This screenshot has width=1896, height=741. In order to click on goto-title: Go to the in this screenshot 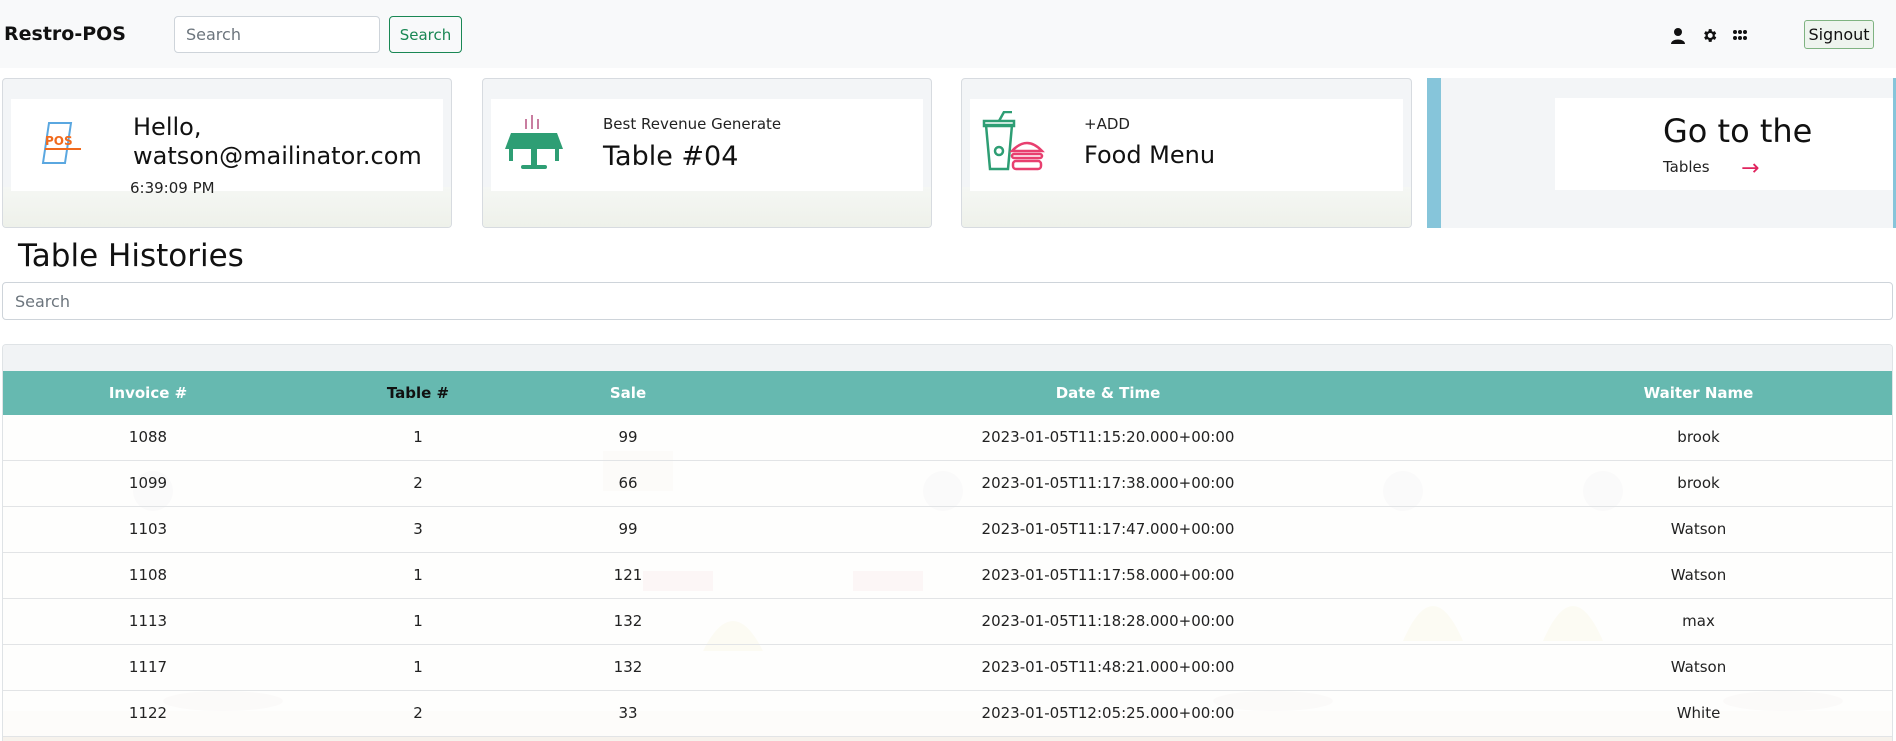, I will do `click(1738, 131)`.